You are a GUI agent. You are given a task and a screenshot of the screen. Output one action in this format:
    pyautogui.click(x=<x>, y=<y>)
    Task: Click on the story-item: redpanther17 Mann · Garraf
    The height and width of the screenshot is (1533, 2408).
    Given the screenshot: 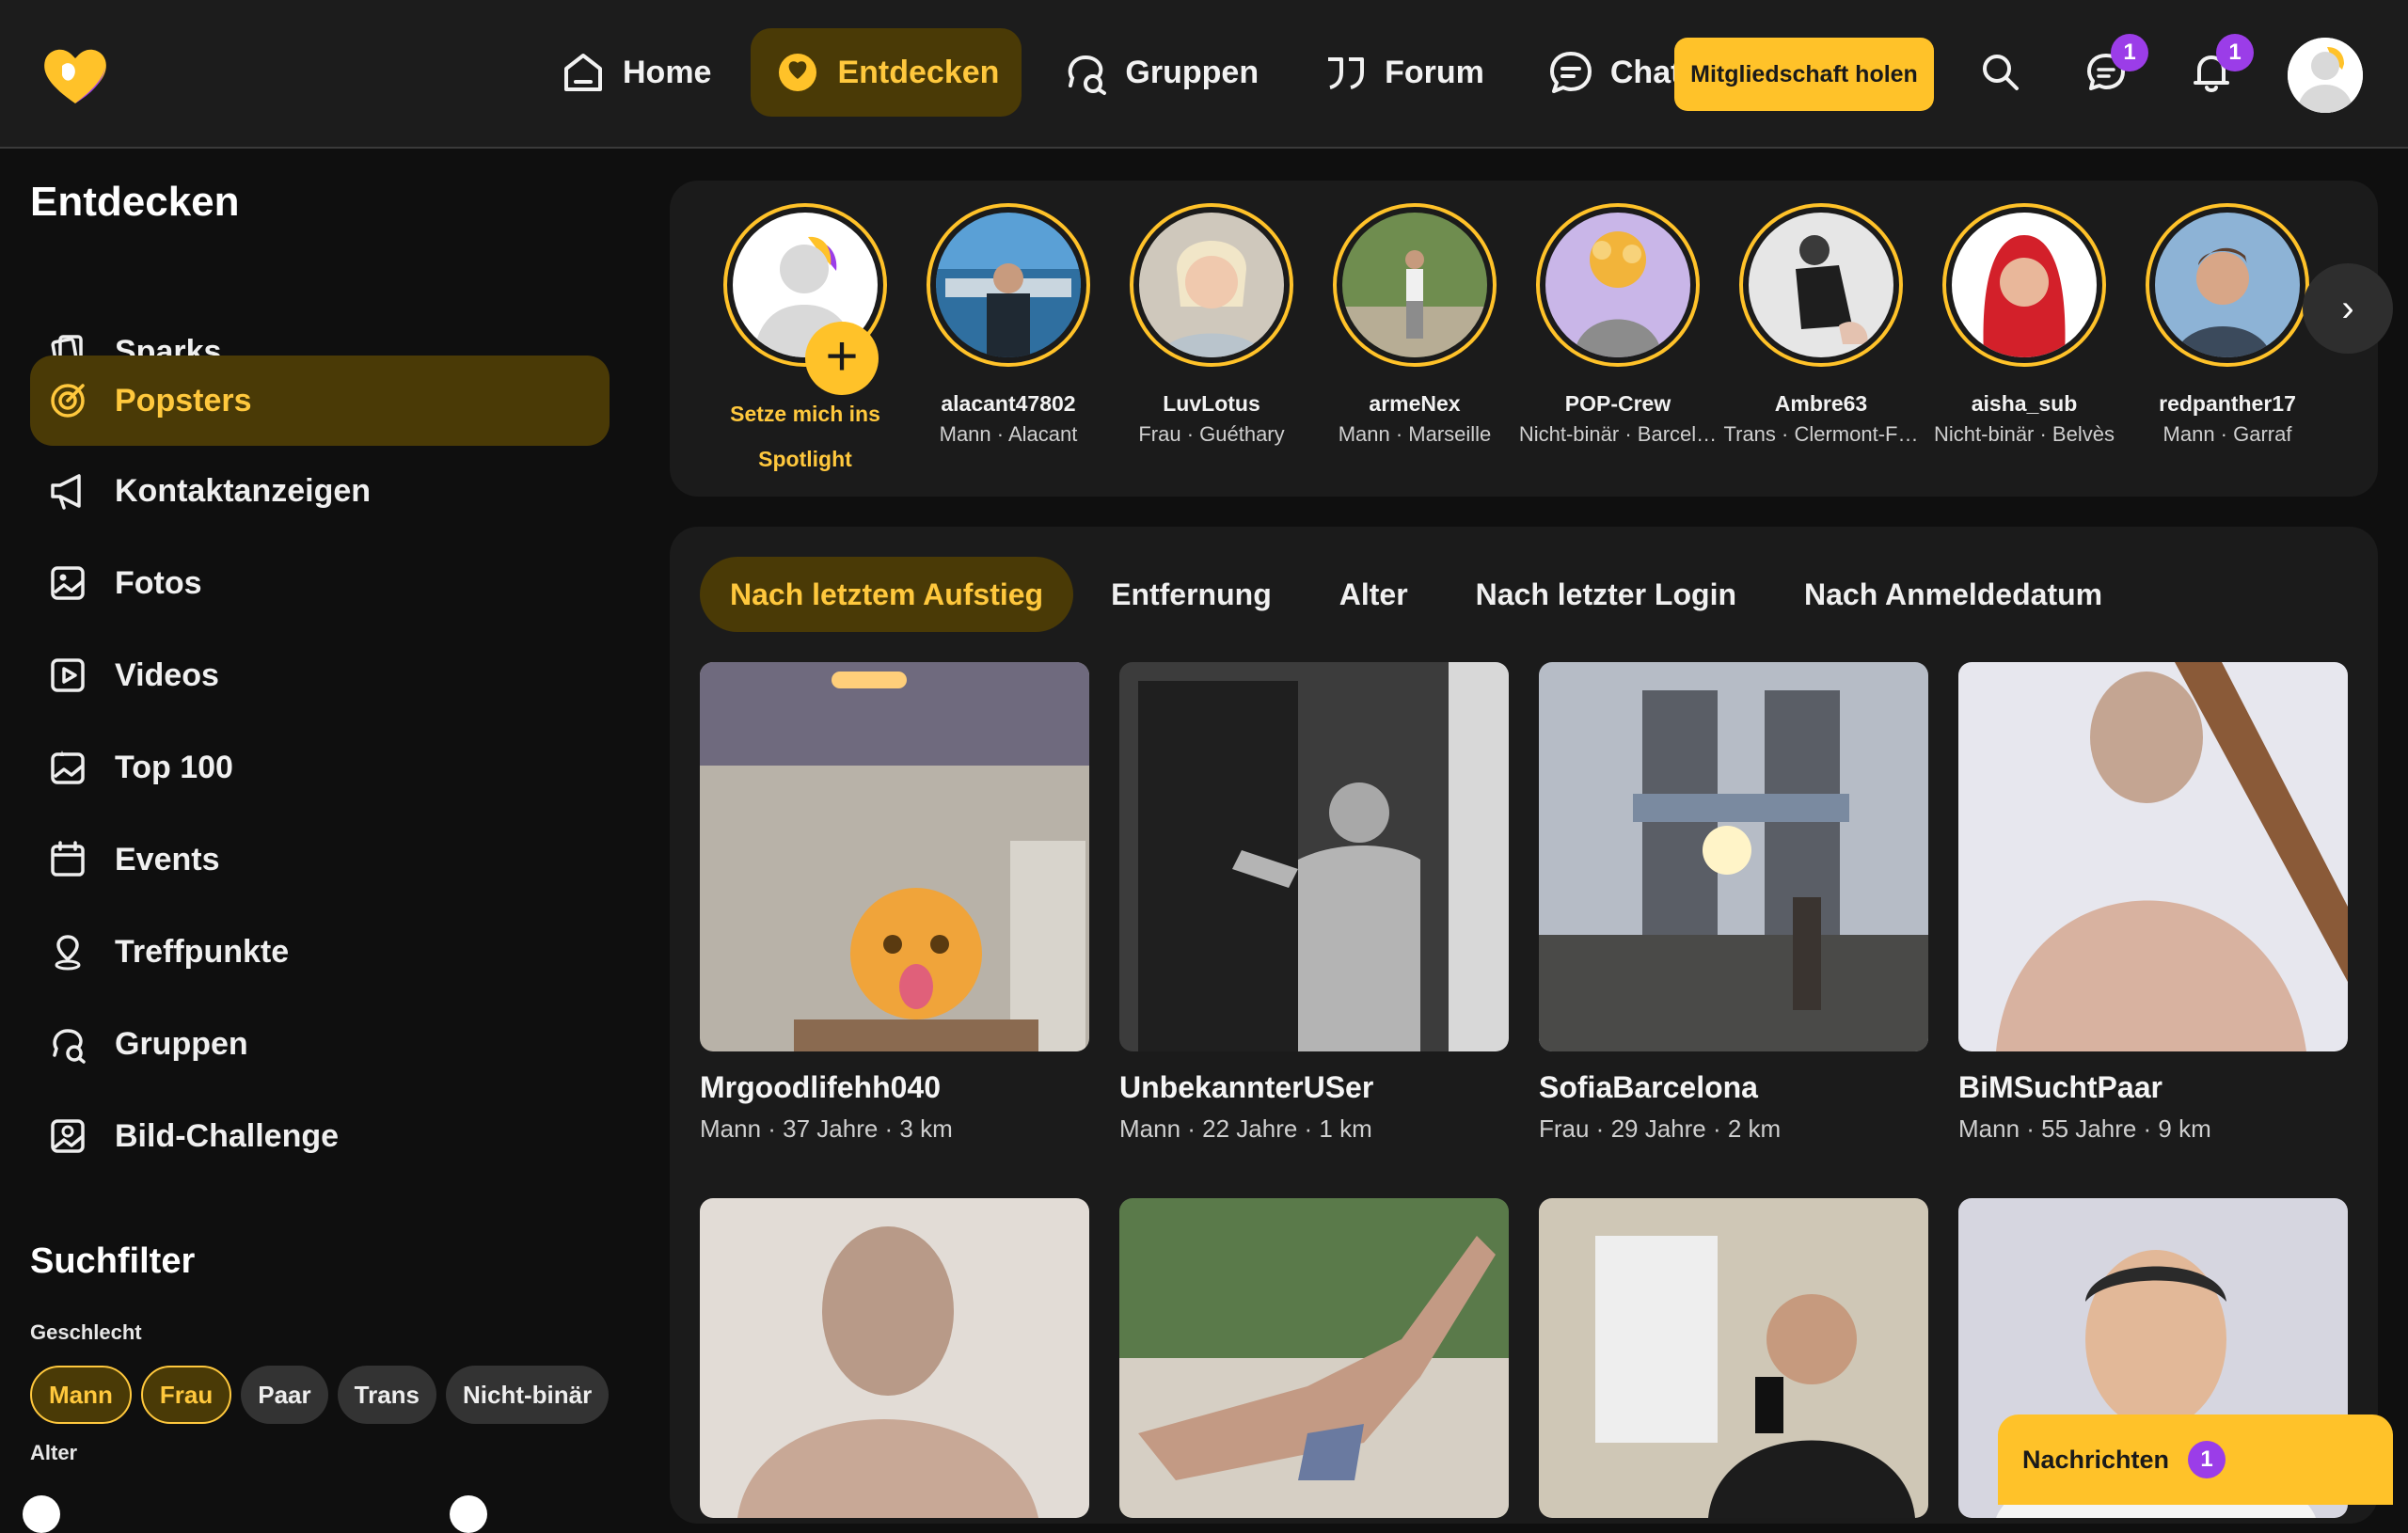 What is the action you would take?
    pyautogui.click(x=2227, y=325)
    